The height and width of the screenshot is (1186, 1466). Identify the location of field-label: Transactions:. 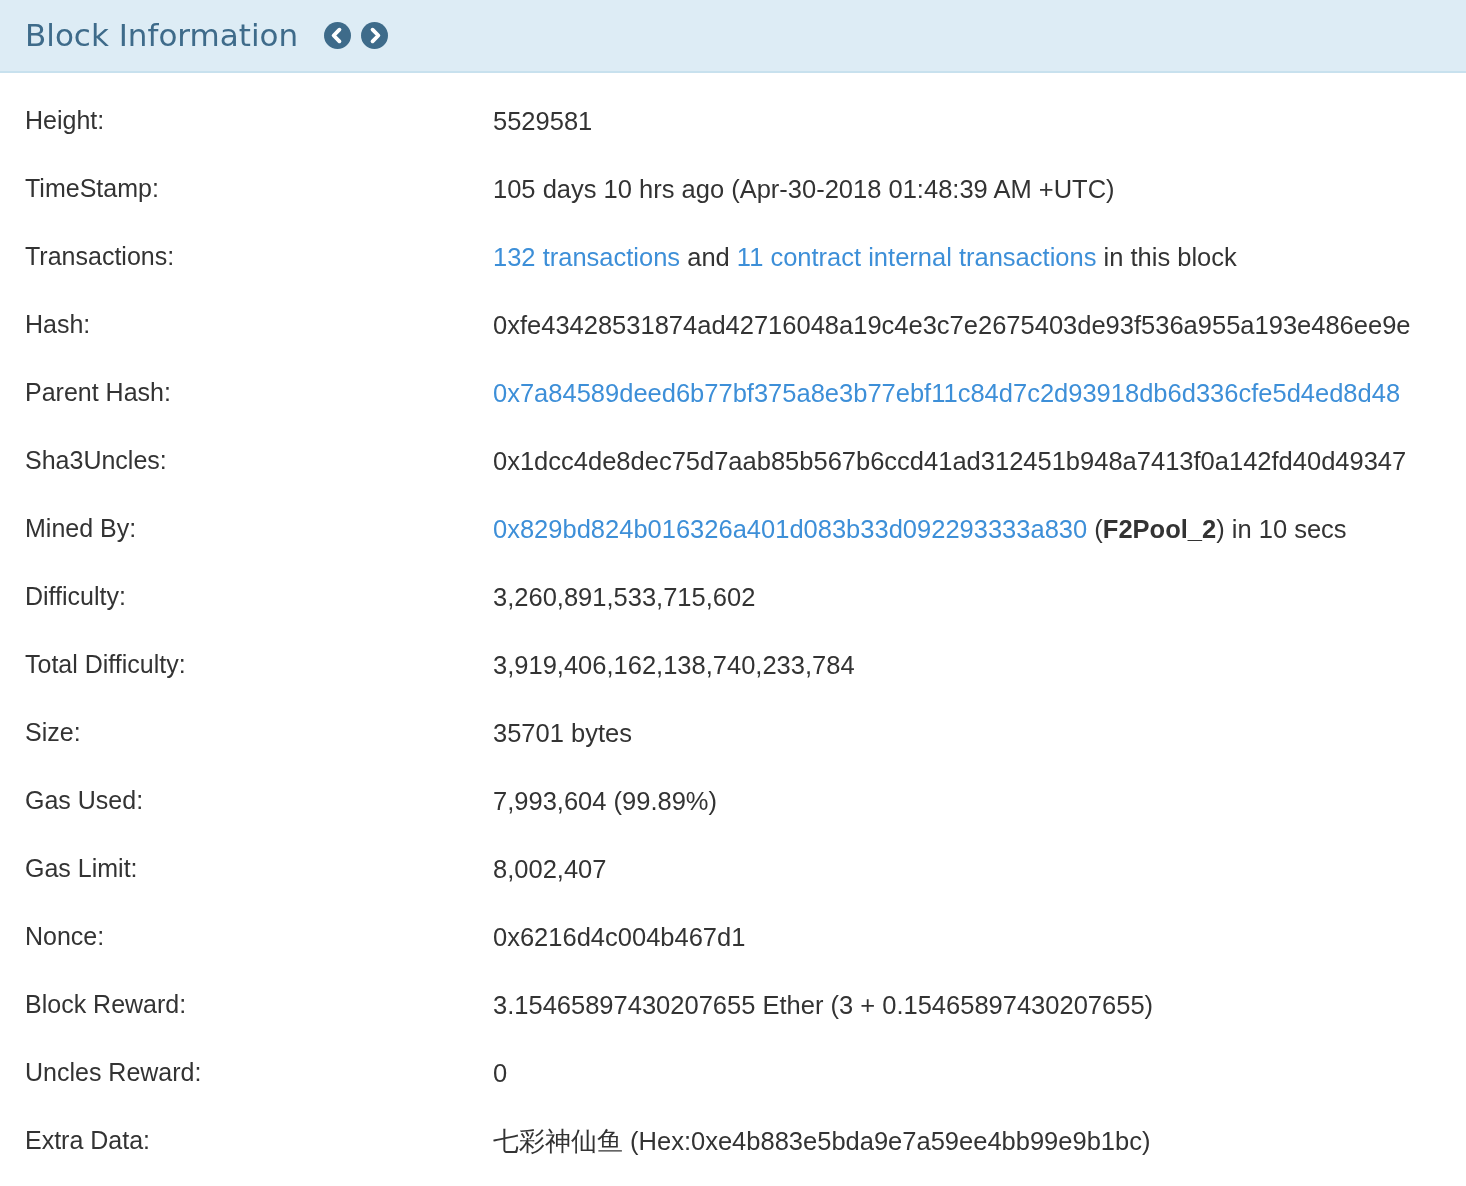
(100, 257).